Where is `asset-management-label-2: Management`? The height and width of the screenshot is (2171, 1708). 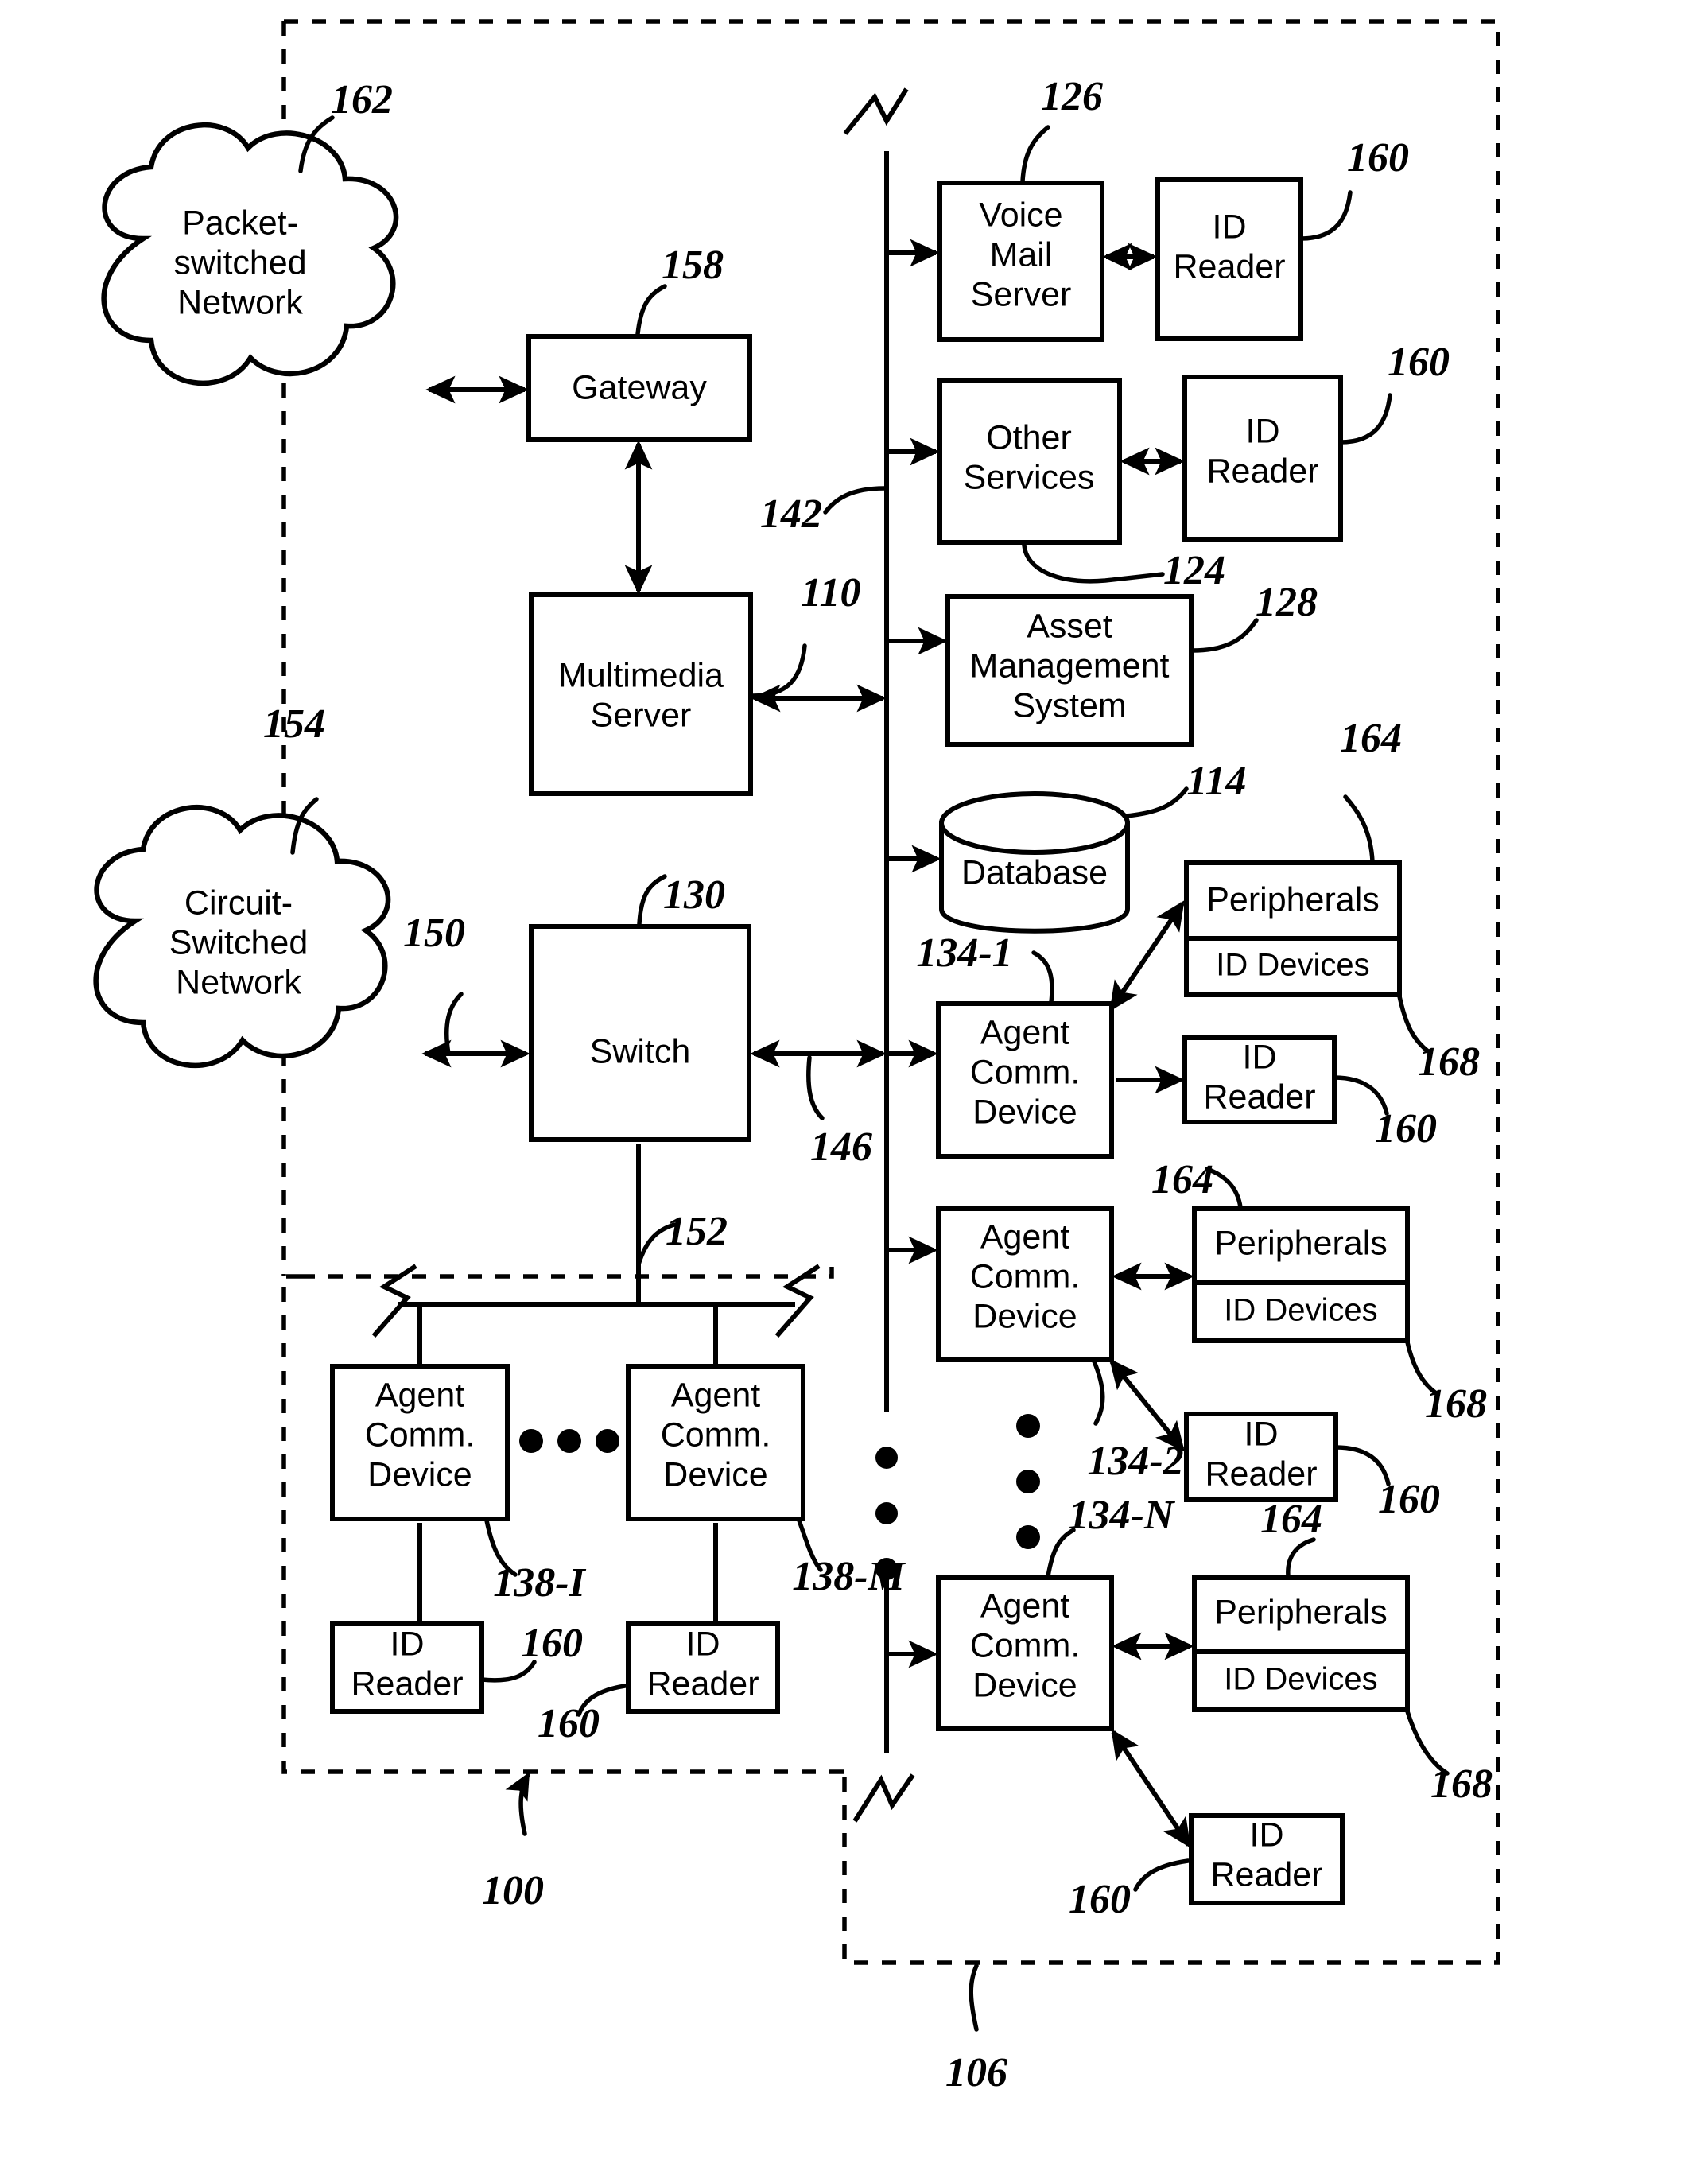 asset-management-label-2: Management is located at coordinates (1070, 666).